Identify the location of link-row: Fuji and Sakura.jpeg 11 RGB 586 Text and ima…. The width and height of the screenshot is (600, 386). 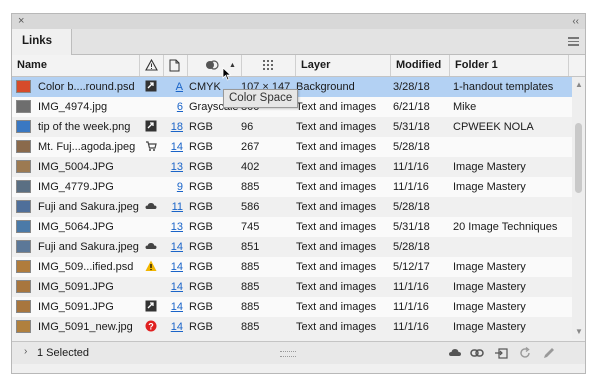
(292, 207).